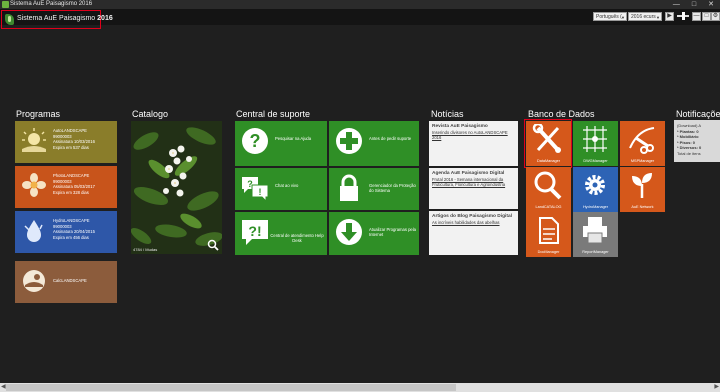 This screenshot has width=720, height=392. I want to click on news-link: As incríveis habilidades das abelhas, so click(473, 222).